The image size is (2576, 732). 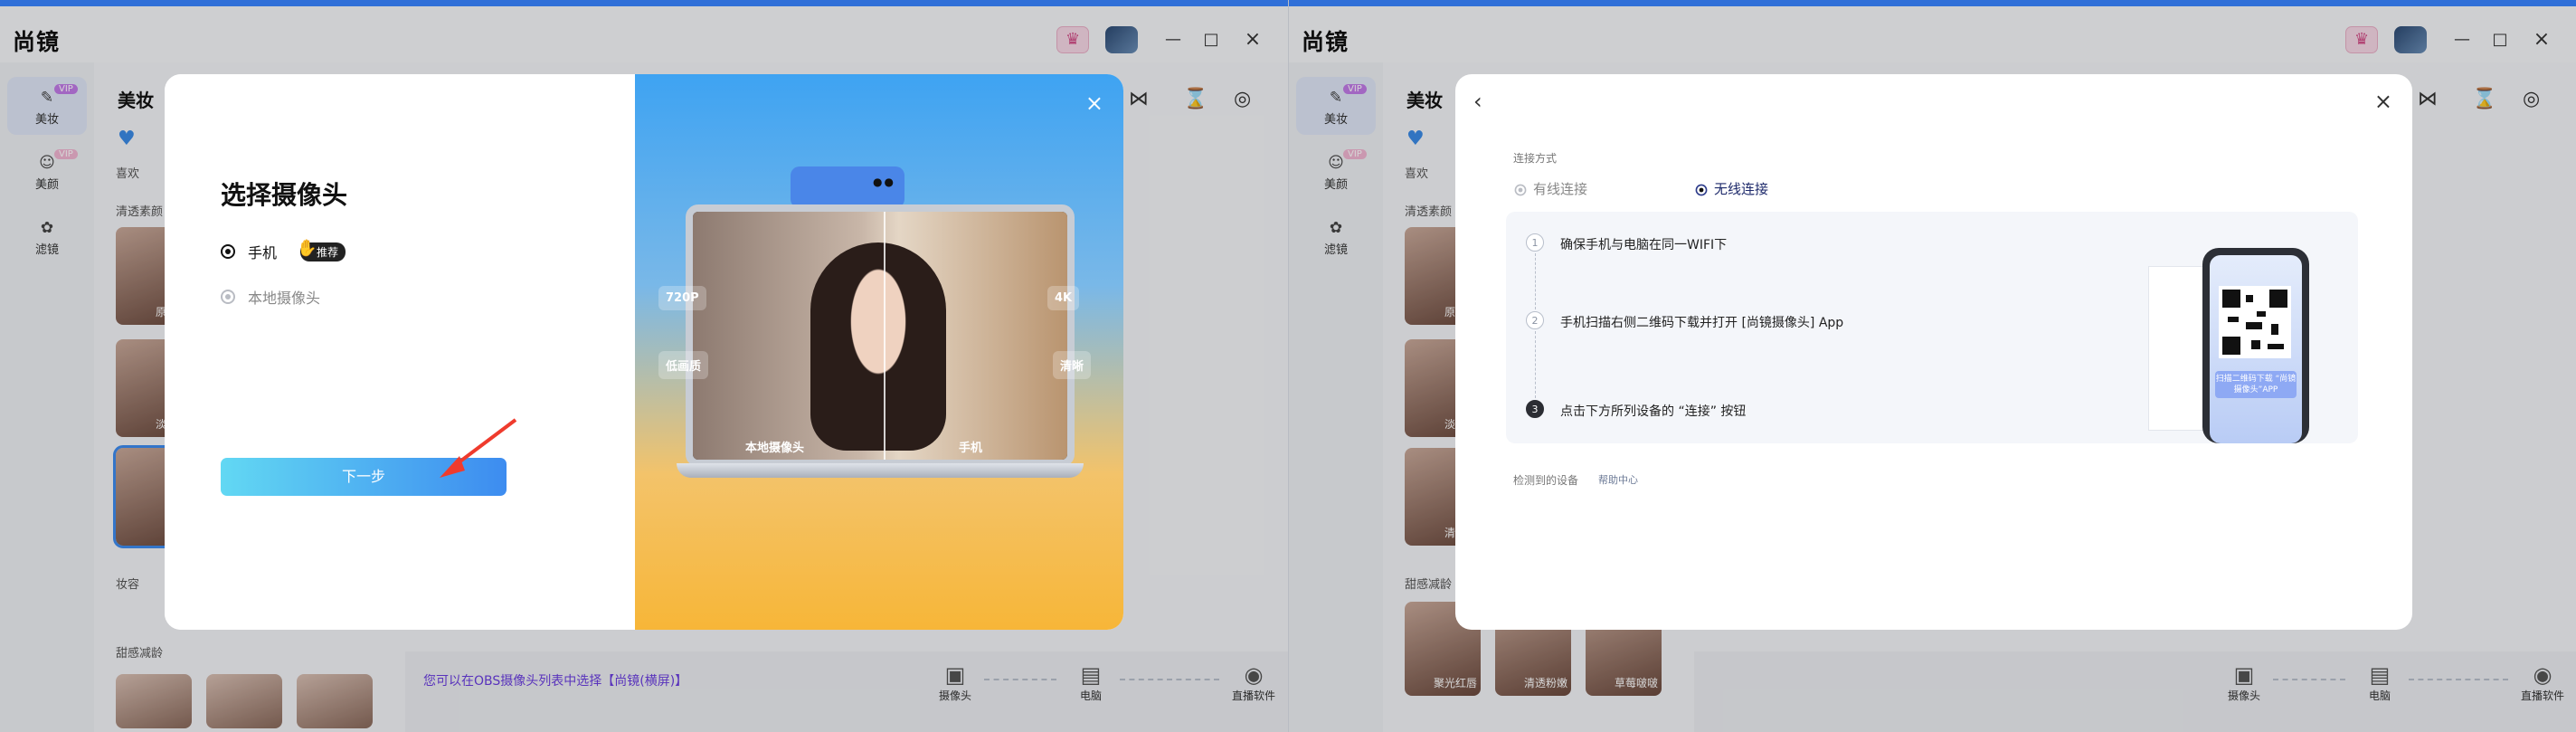 I want to click on qr-phone-graphic: 扫描二维码下载 “尚镜摄像头”APP, so click(x=2252, y=345).